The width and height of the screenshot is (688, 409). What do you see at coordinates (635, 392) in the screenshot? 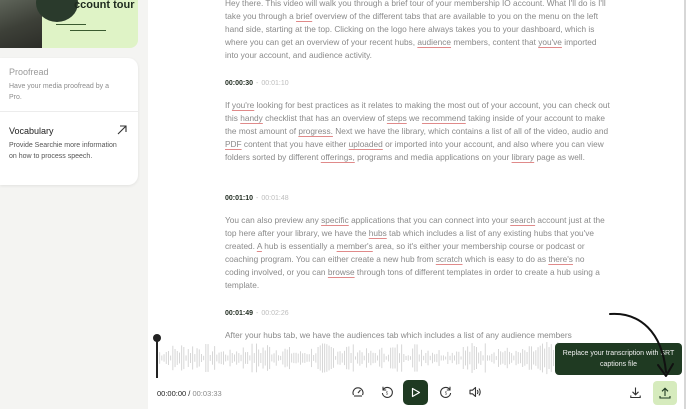
I see `download-button` at bounding box center [635, 392].